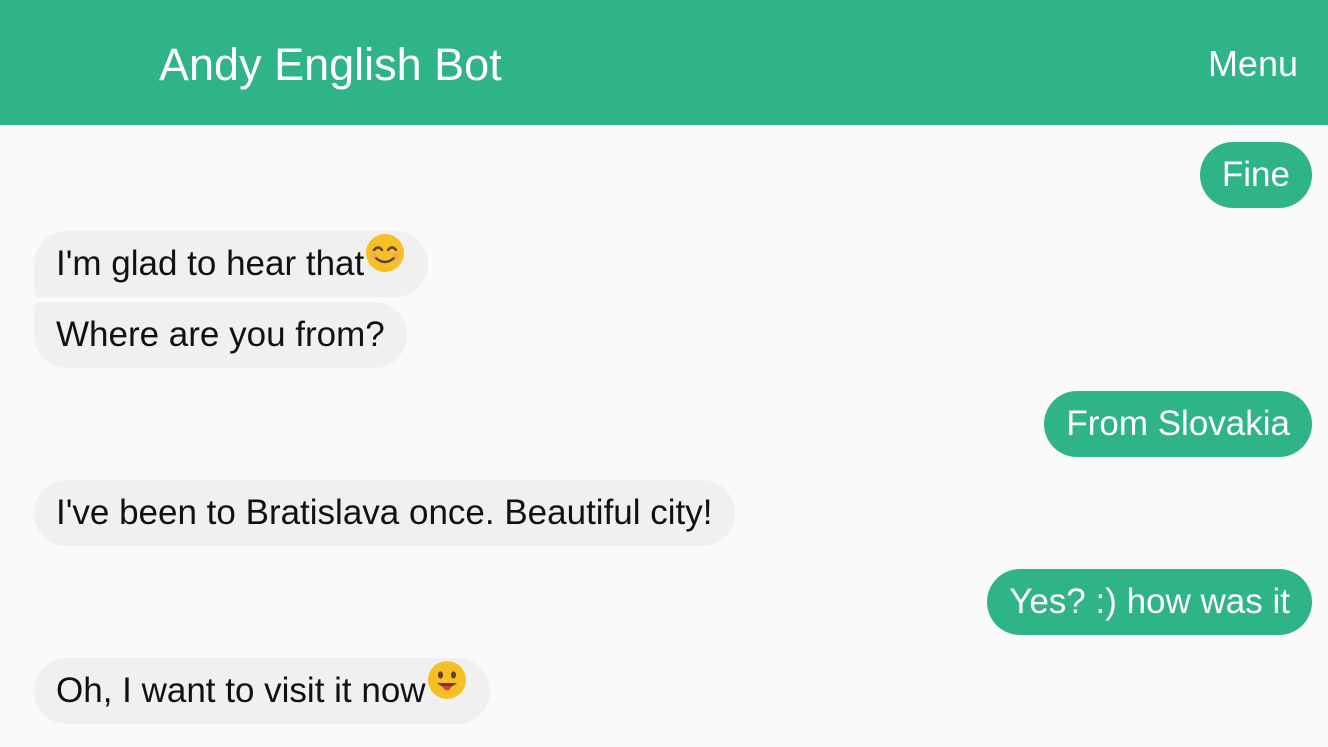  What do you see at coordinates (241, 690) in the screenshot?
I see `message-text: Oh, I want to visit it now` at bounding box center [241, 690].